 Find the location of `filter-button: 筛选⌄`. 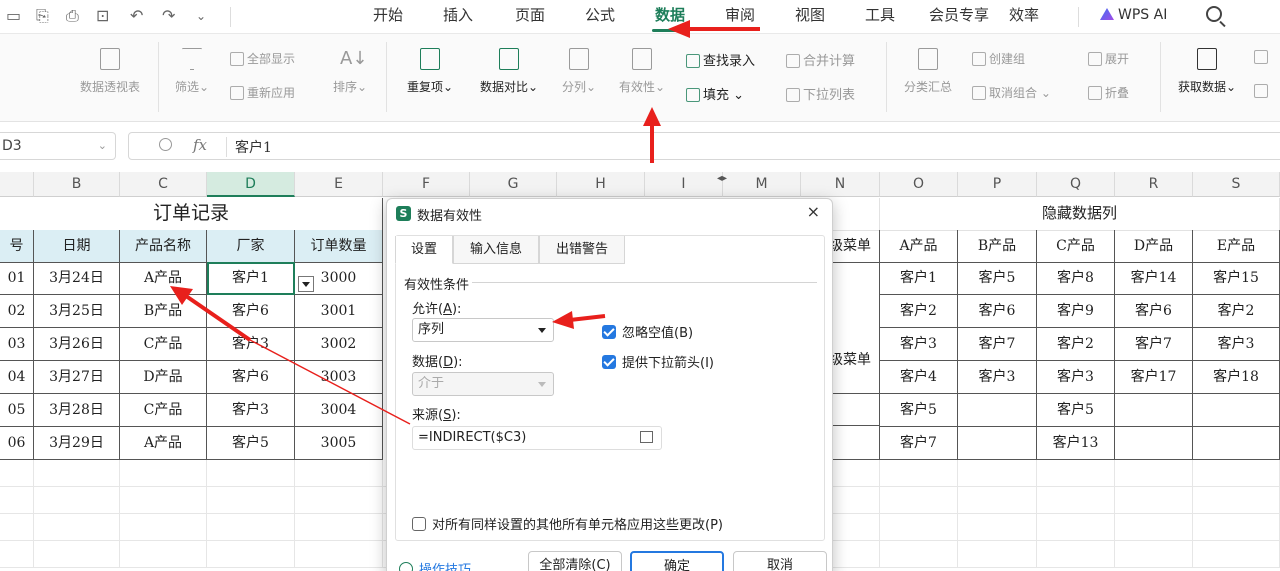

filter-button: 筛选⌄ is located at coordinates (192, 71).